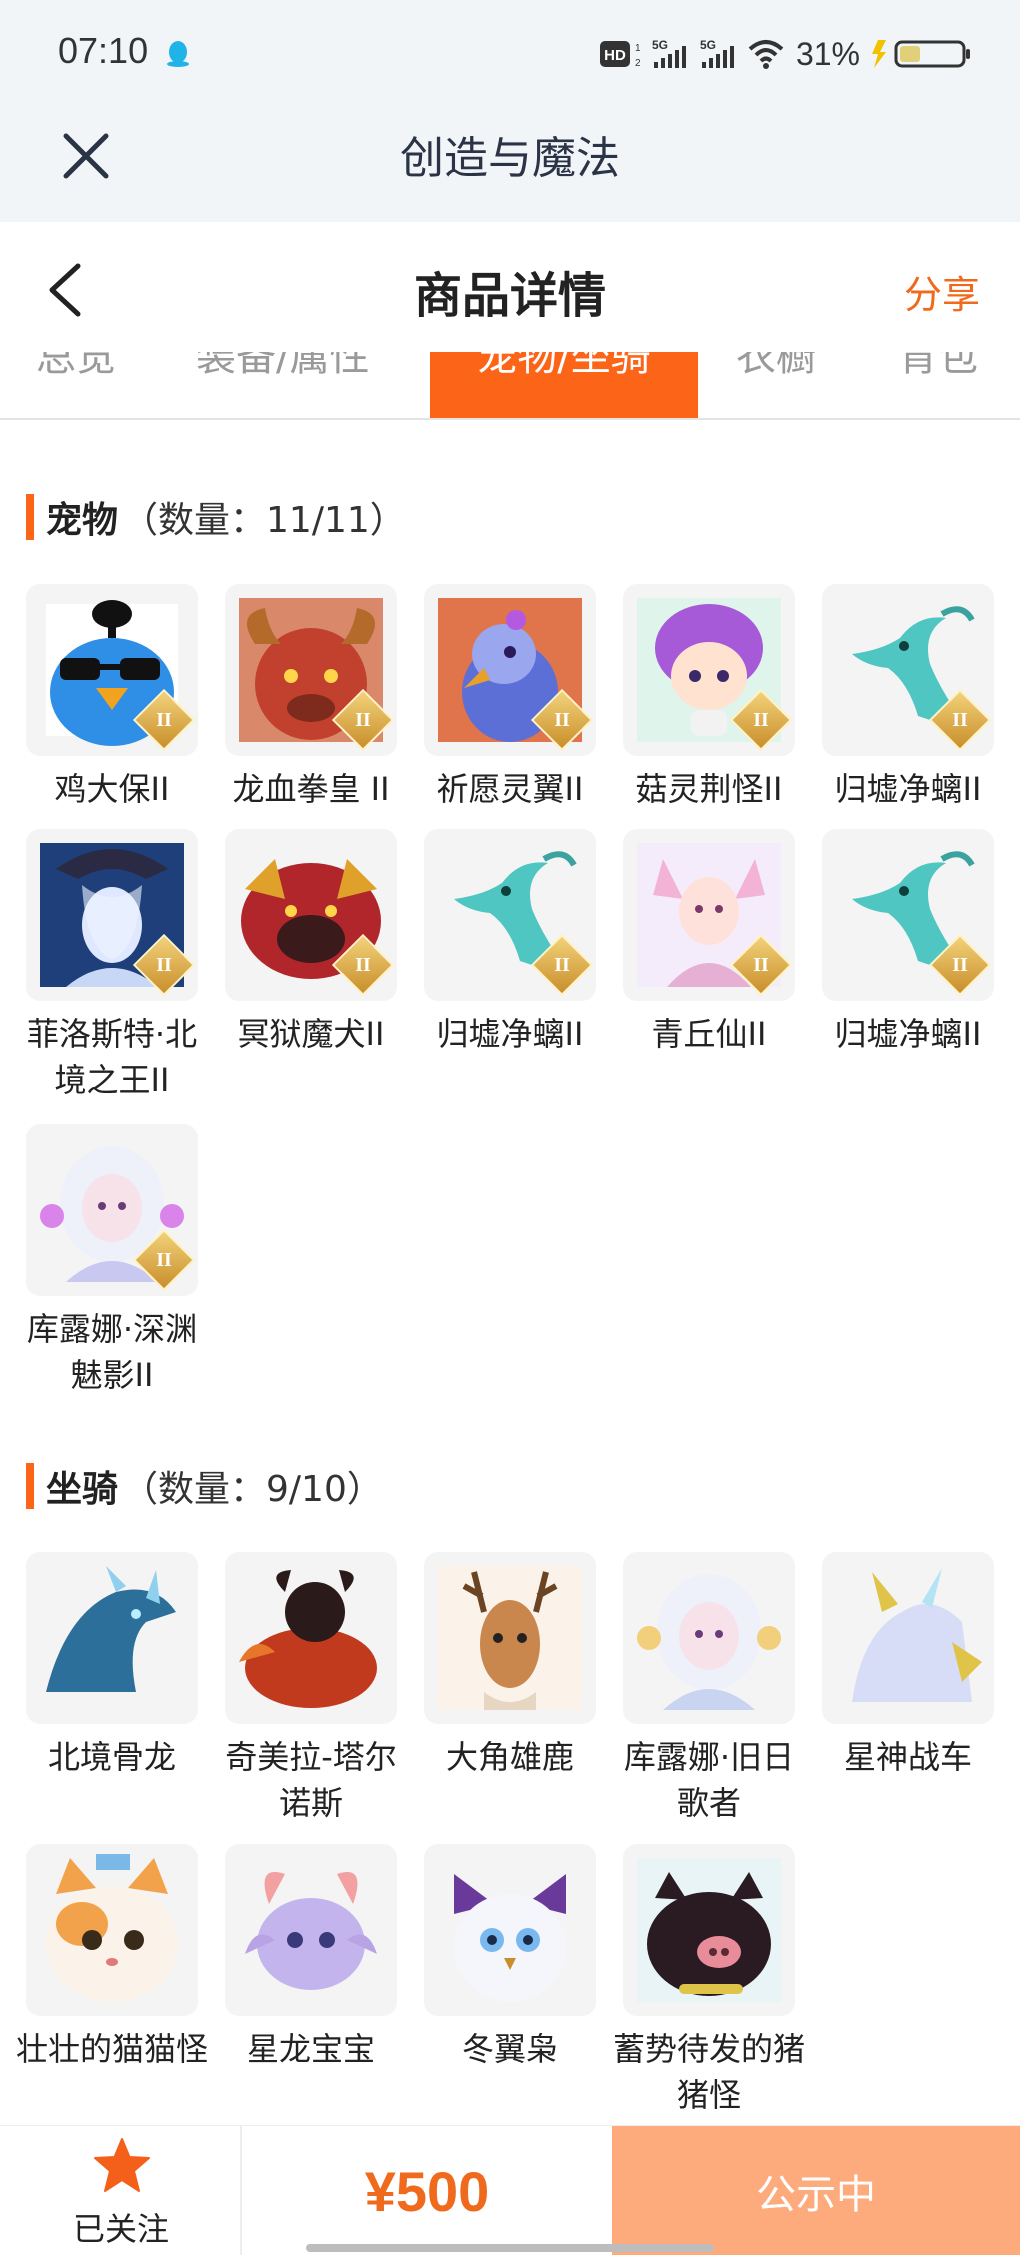  Describe the element at coordinates (112, 2049) in the screenshot. I see `mount-name: 壮壮的猫猫怪` at that location.